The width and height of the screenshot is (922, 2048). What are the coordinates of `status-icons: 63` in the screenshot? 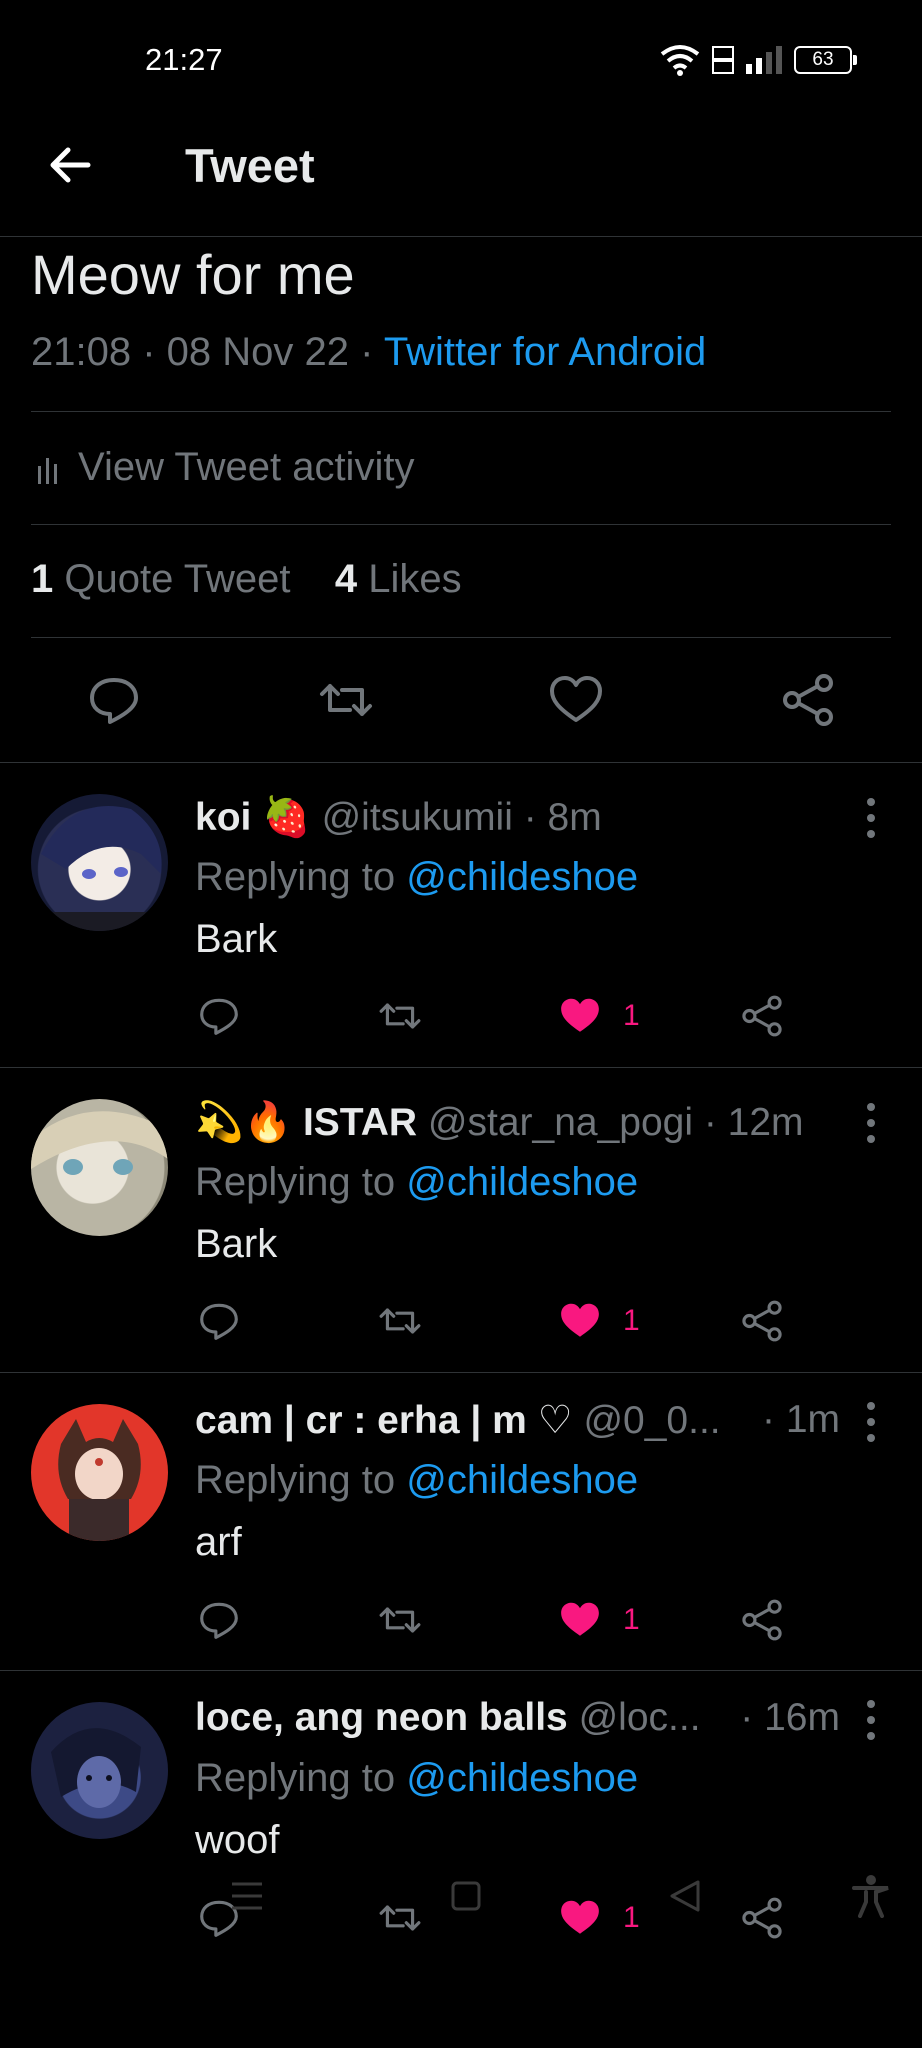 It's located at (758, 60).